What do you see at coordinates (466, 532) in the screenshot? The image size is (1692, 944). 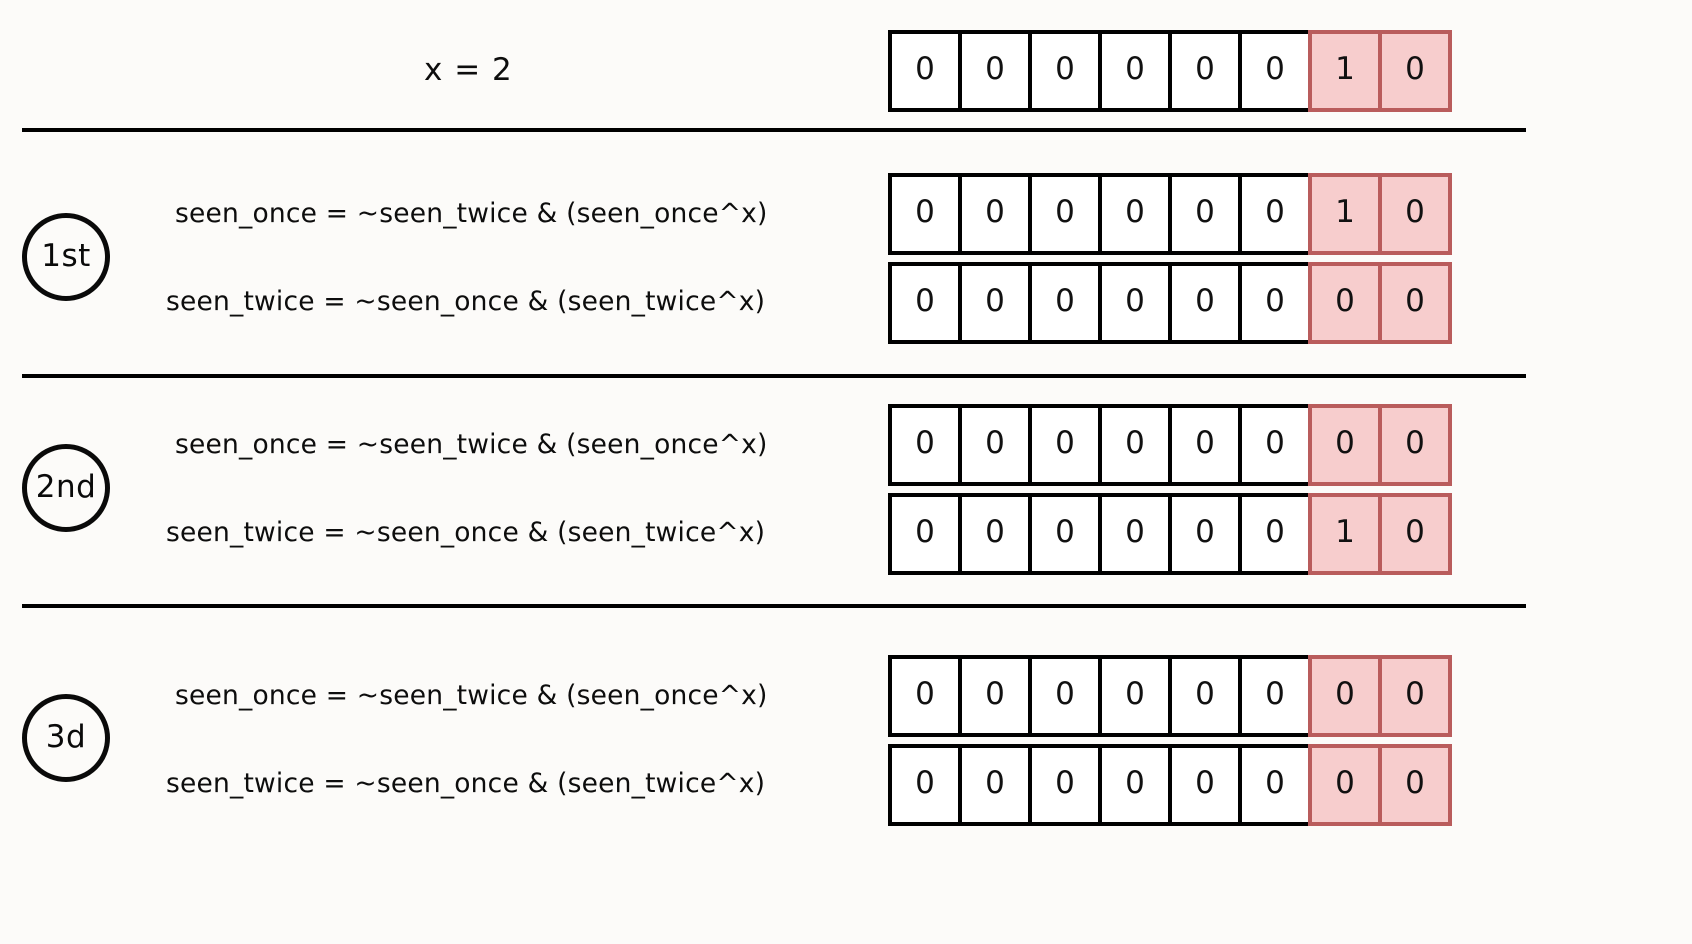 I see `formula-seen-twice-step2: seen_twice = ~seen_once & (seen_twice^x)` at bounding box center [466, 532].